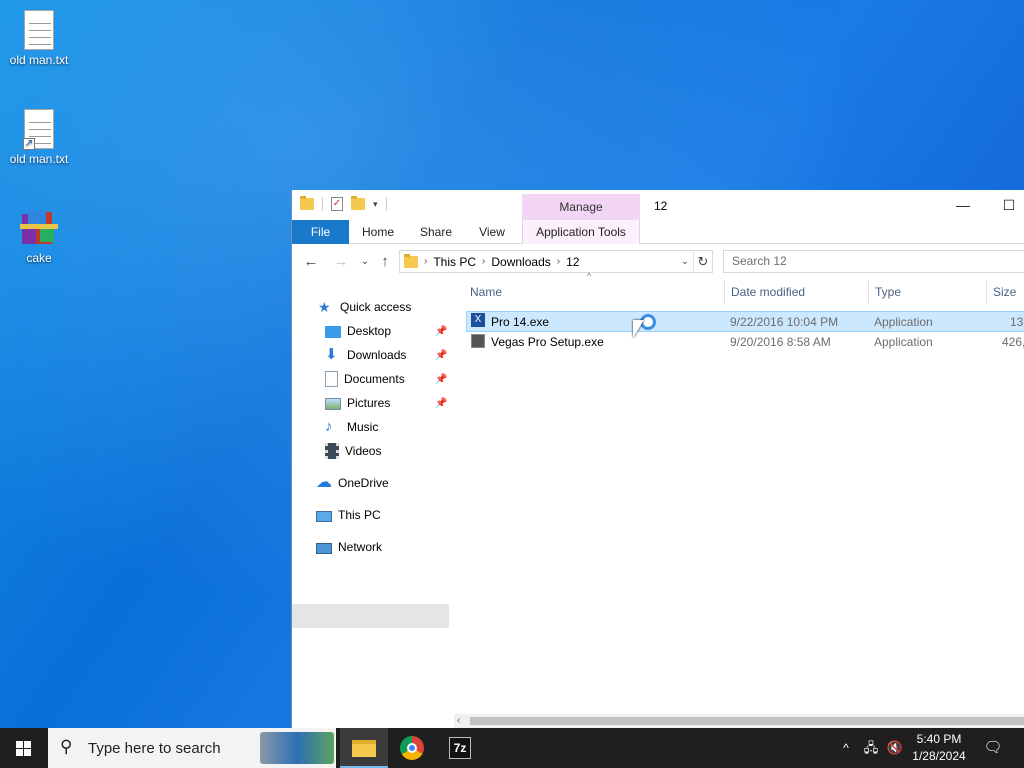 This screenshot has height=768, width=1024. What do you see at coordinates (311, 262) in the screenshot?
I see `back-button: ←` at bounding box center [311, 262].